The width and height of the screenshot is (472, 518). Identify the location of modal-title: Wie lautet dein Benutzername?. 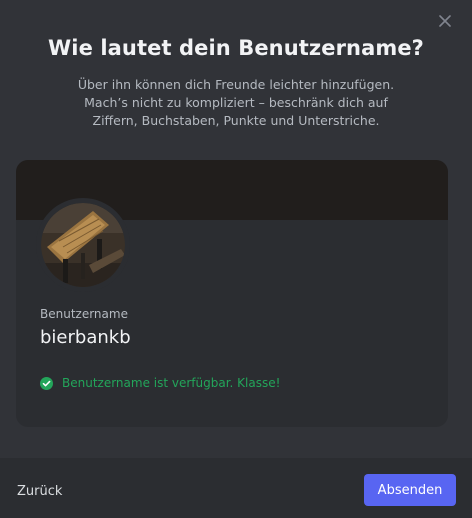
(236, 48).